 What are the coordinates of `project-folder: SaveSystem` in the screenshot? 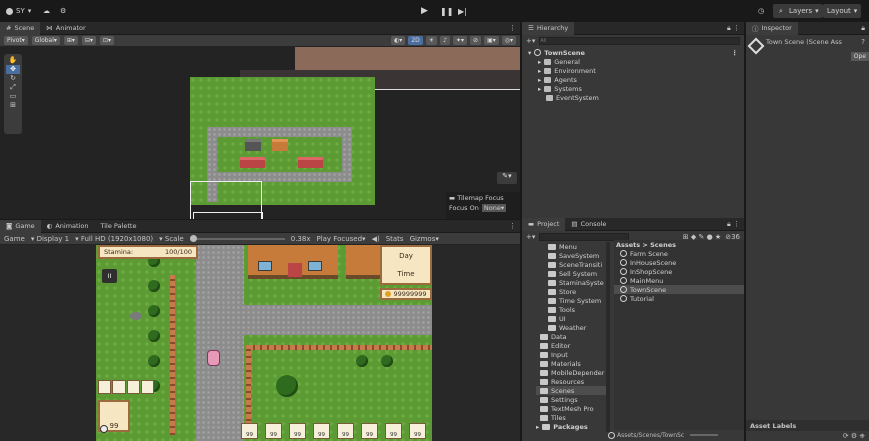 It's located at (571, 255).